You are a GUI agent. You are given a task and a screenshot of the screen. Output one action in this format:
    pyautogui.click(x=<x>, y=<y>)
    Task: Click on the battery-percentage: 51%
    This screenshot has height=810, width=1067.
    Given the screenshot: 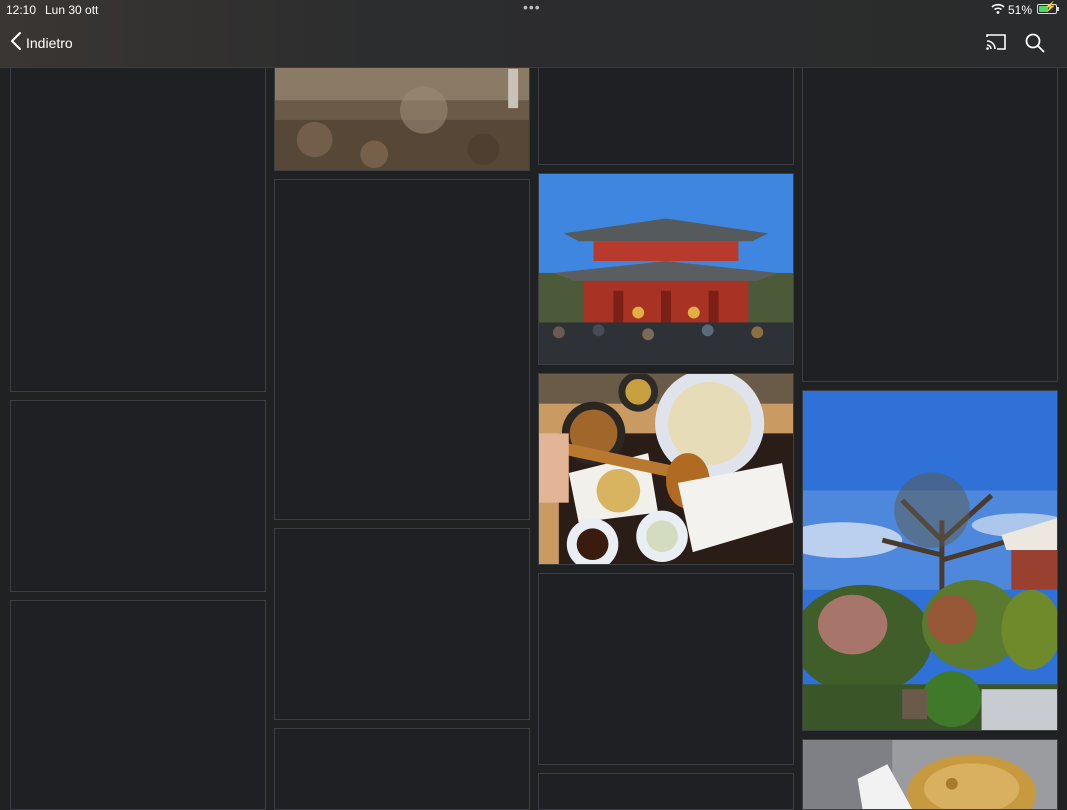 What is the action you would take?
    pyautogui.click(x=1020, y=10)
    